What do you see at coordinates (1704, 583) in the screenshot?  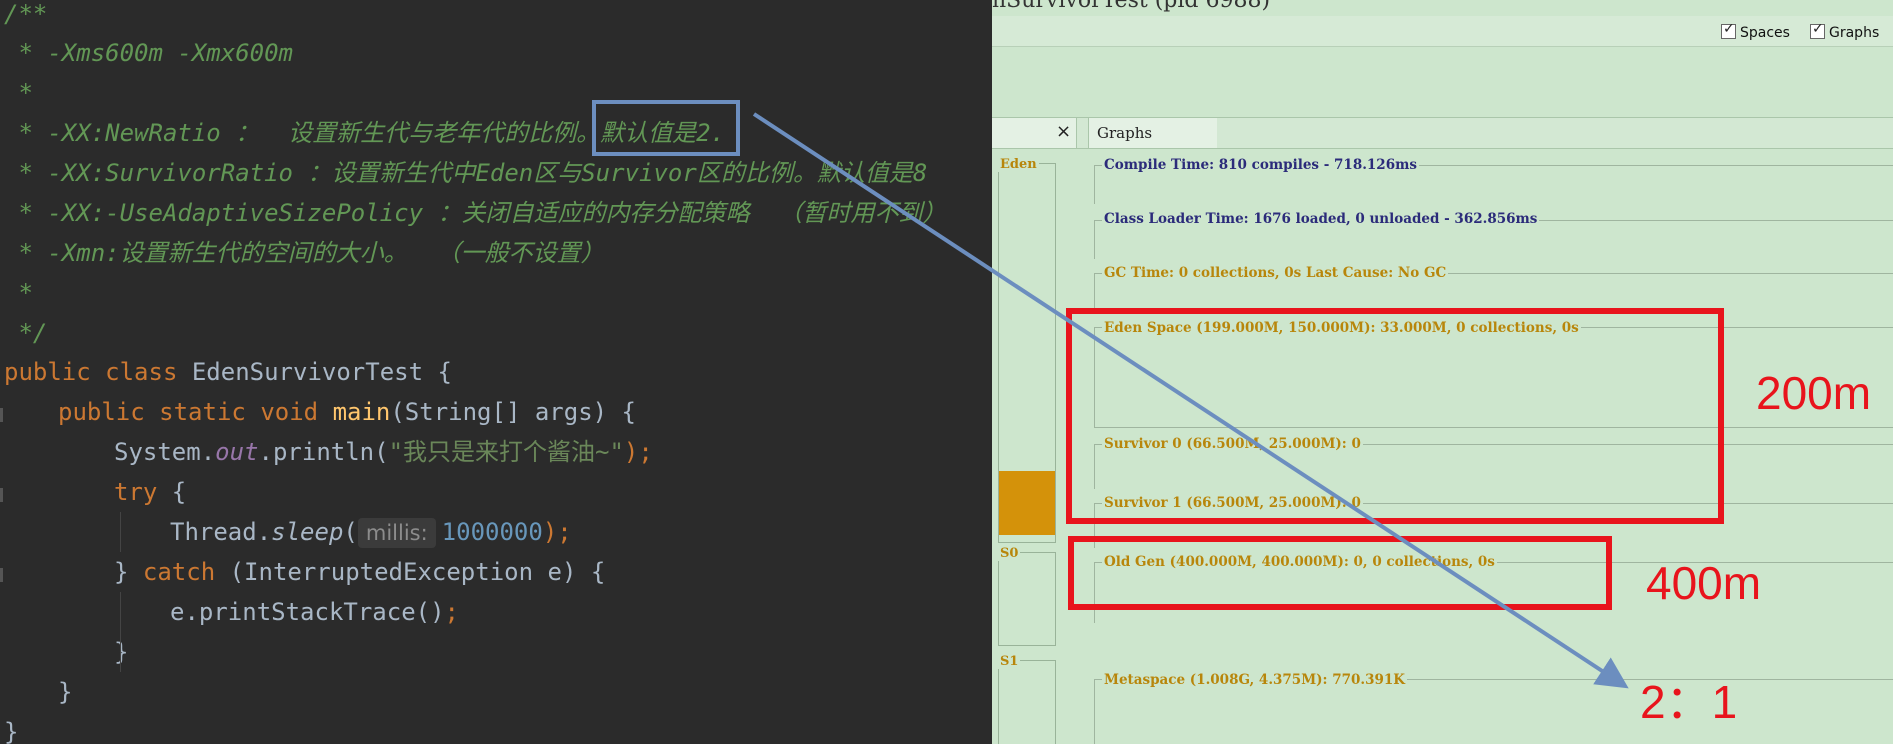 I see `old-gen-size-annotation: 400m` at bounding box center [1704, 583].